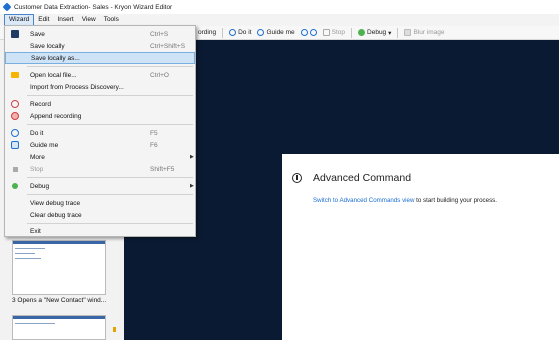  I want to click on menu-item-label: Append recording, so click(56, 116).